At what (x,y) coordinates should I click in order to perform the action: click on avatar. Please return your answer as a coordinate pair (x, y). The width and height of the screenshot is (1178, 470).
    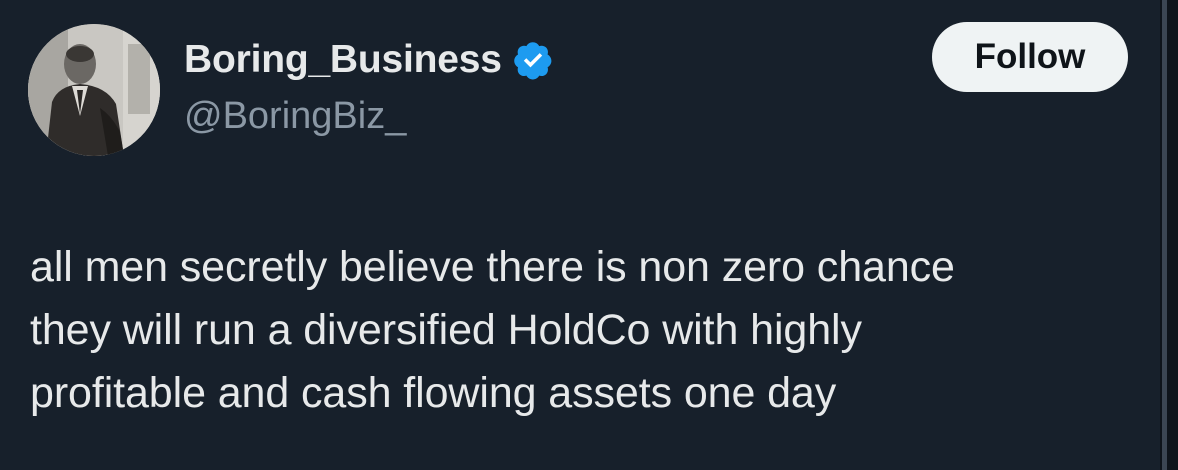
    Looking at the image, I should click on (94, 90).